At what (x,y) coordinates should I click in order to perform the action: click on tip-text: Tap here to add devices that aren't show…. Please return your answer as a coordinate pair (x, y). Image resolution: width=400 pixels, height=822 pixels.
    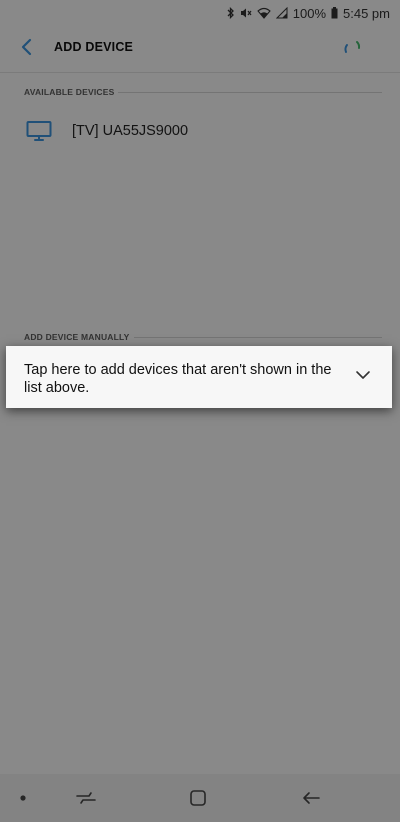
    Looking at the image, I should click on (178, 379).